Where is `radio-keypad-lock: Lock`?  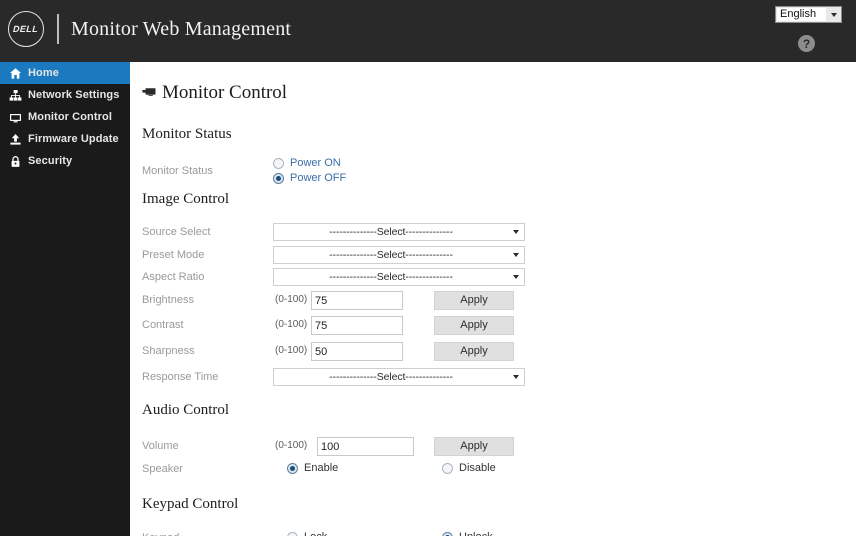 radio-keypad-lock: Lock is located at coordinates (307, 533).